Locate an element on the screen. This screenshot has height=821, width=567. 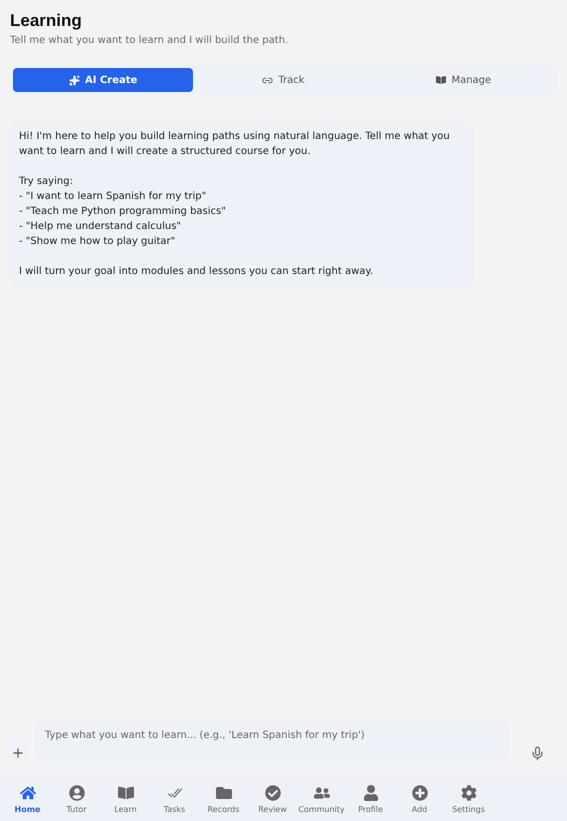
people-icon is located at coordinates (322, 792).